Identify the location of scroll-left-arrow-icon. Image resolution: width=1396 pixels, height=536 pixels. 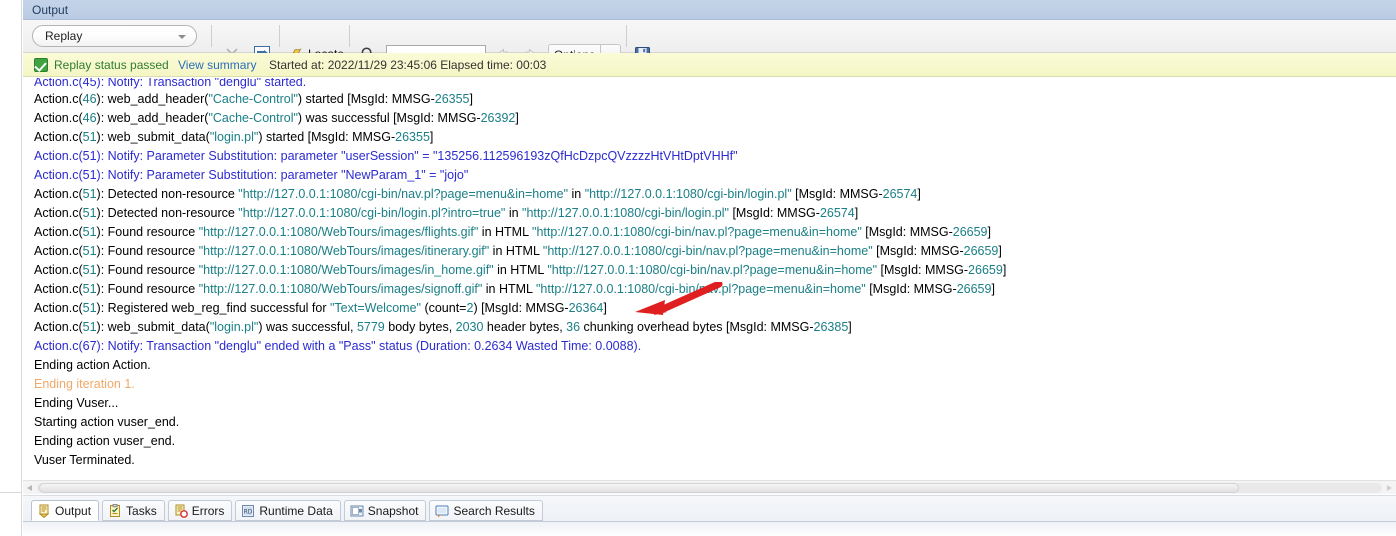
(29, 488).